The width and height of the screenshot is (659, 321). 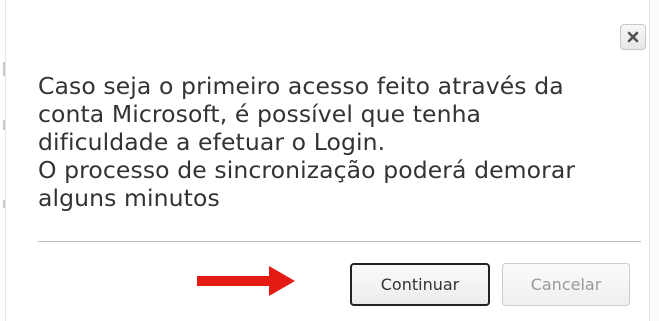 I want to click on message-line: conta Microsoft, é possível que tenha, so click(x=260, y=114).